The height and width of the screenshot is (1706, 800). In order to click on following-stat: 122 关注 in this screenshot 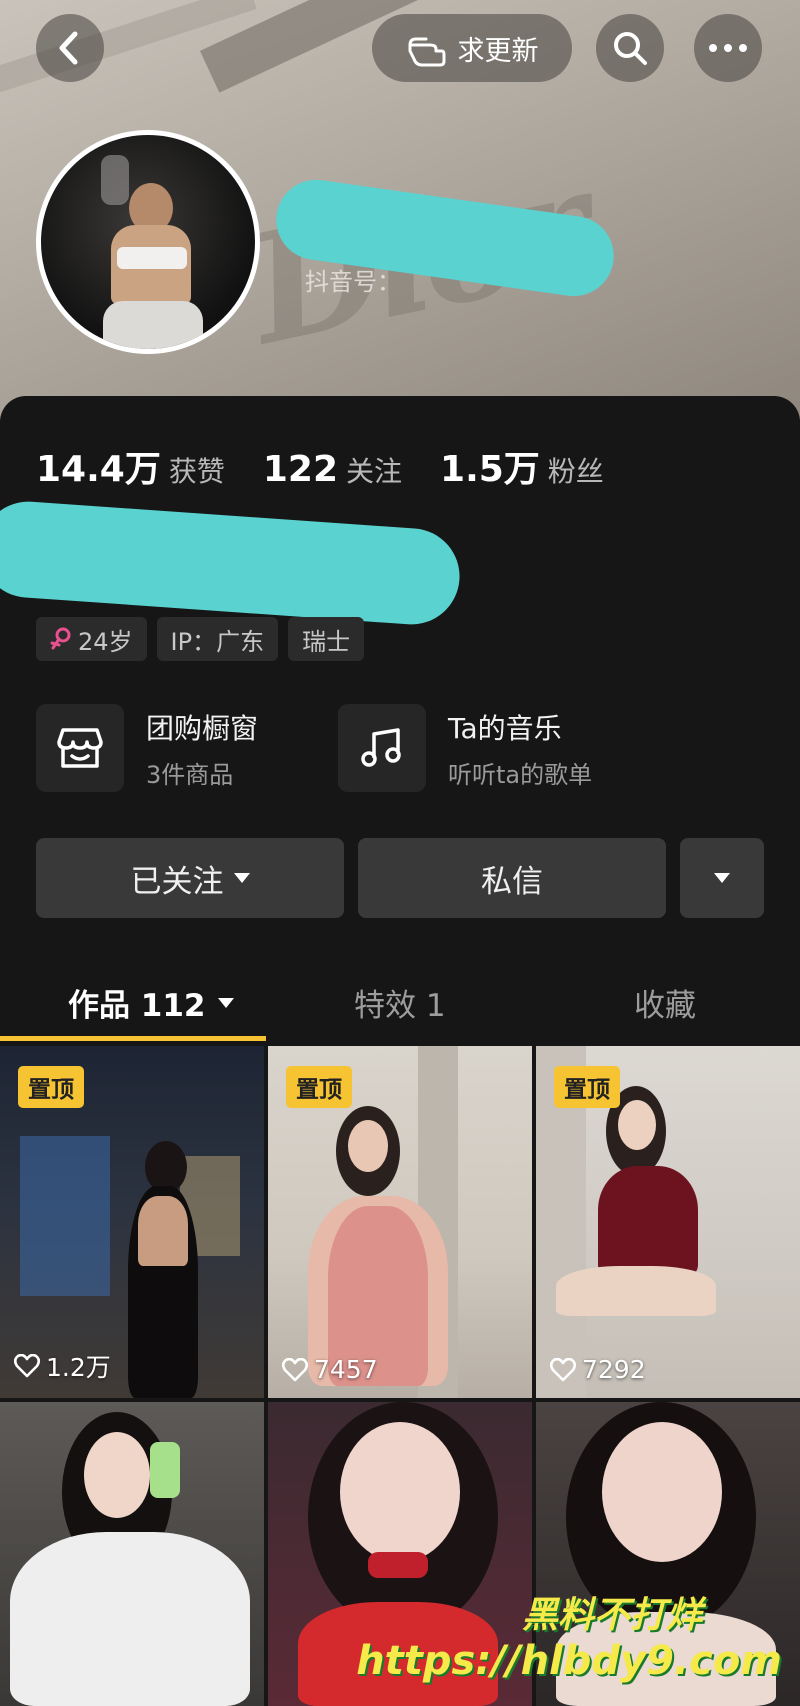, I will do `click(332, 469)`.